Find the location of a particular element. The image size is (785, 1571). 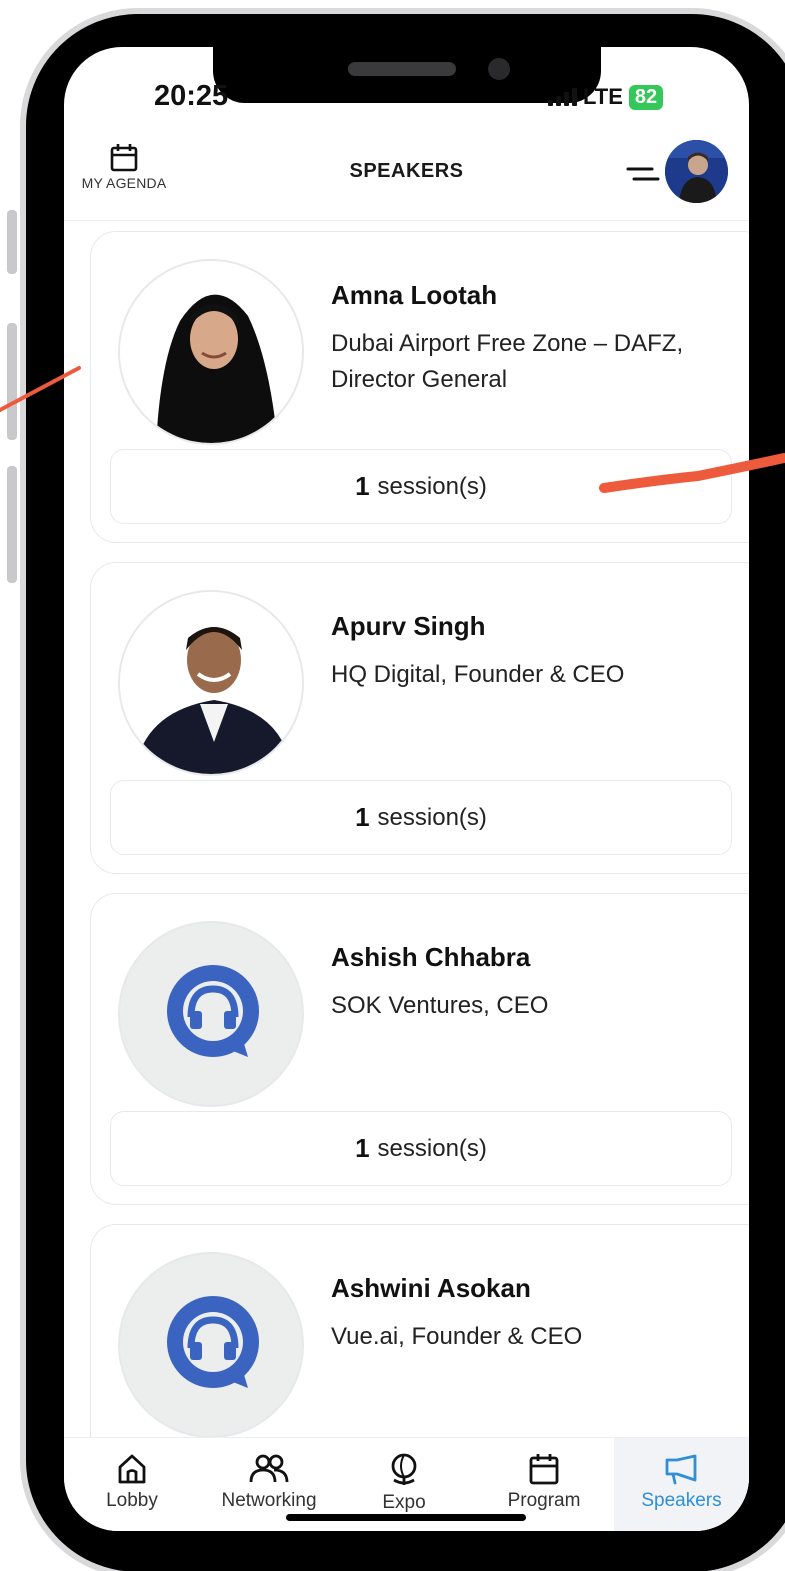

status-indicators: LTE 82 is located at coordinates (606, 97).